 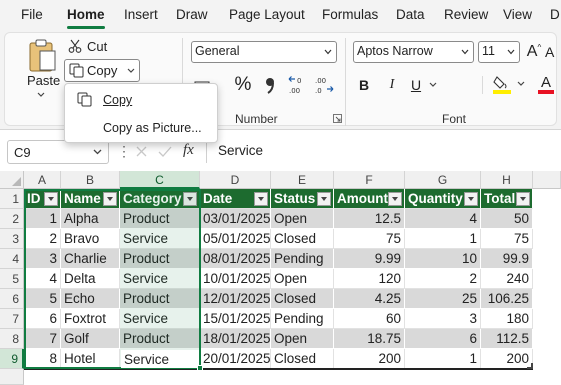 What do you see at coordinates (369, 279) in the screenshot?
I see `table-cell: 120` at bounding box center [369, 279].